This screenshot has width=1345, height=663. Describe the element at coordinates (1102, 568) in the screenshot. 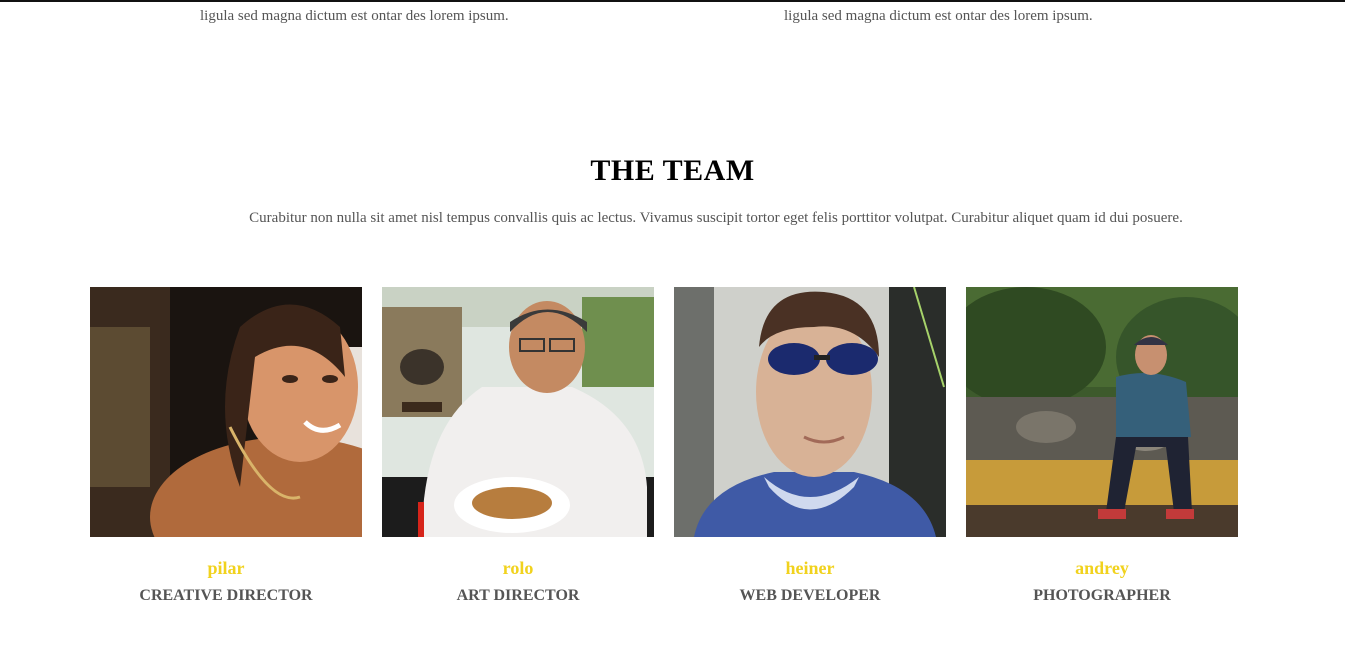

I see `team-member-name: andrey` at that location.